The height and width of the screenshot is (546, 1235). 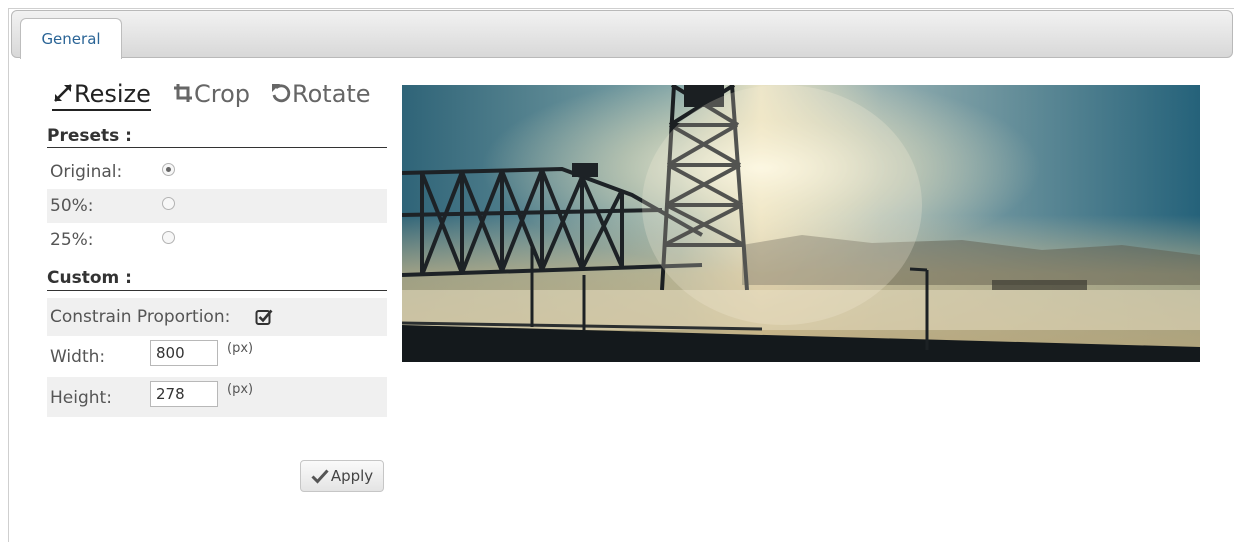 What do you see at coordinates (217, 206) in the screenshot?
I see `preset-50-row: 50%:` at bounding box center [217, 206].